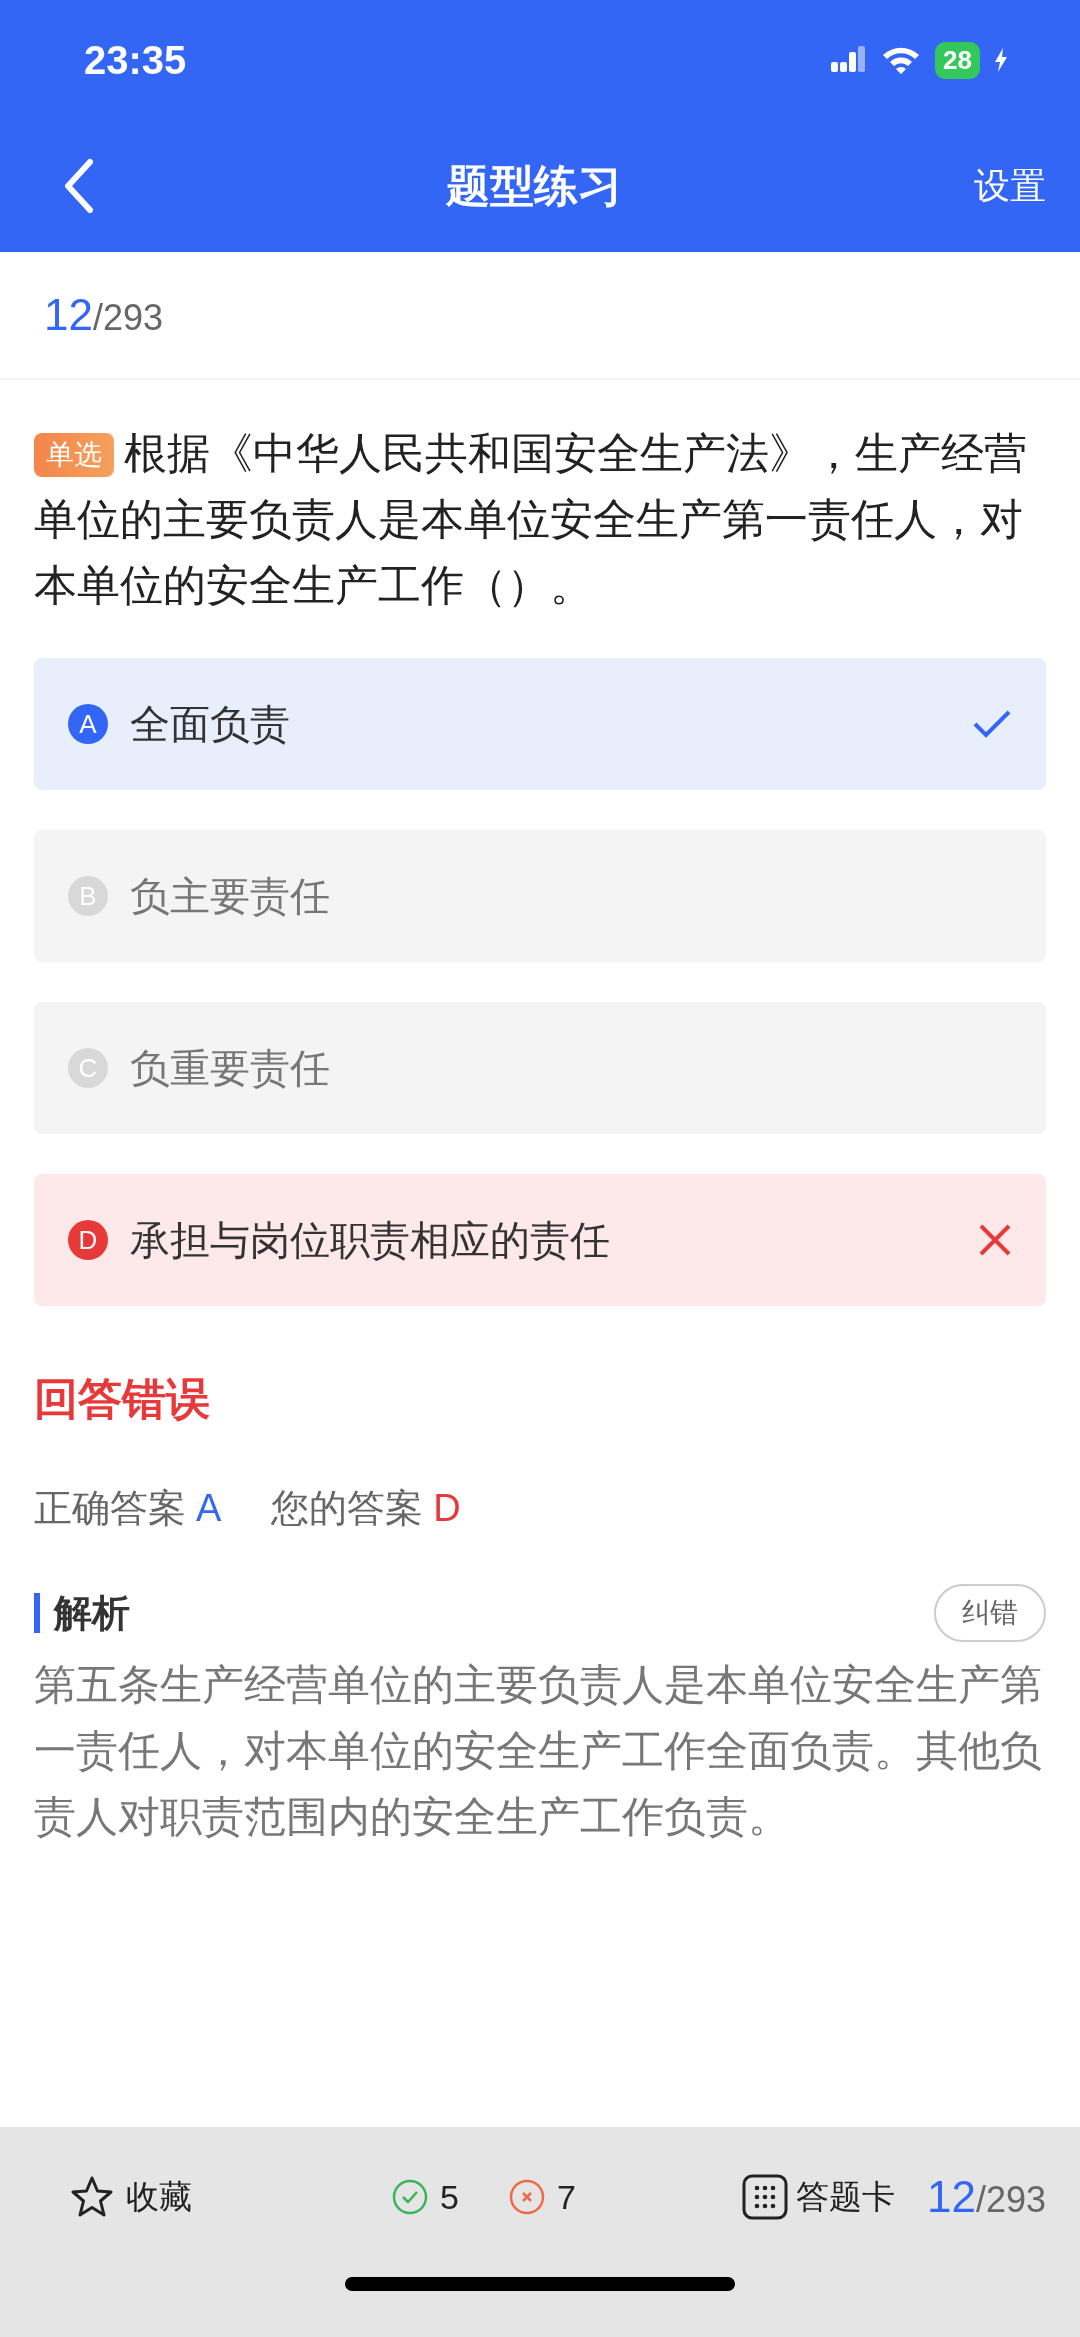 The width and height of the screenshot is (1080, 2337). What do you see at coordinates (122, 1399) in the screenshot?
I see `result-title: 回答错误` at bounding box center [122, 1399].